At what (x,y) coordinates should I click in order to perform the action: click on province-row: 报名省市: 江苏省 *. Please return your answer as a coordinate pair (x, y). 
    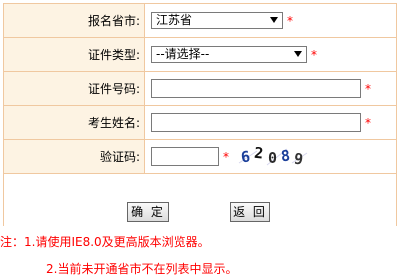
    Looking at the image, I should click on (200, 20).